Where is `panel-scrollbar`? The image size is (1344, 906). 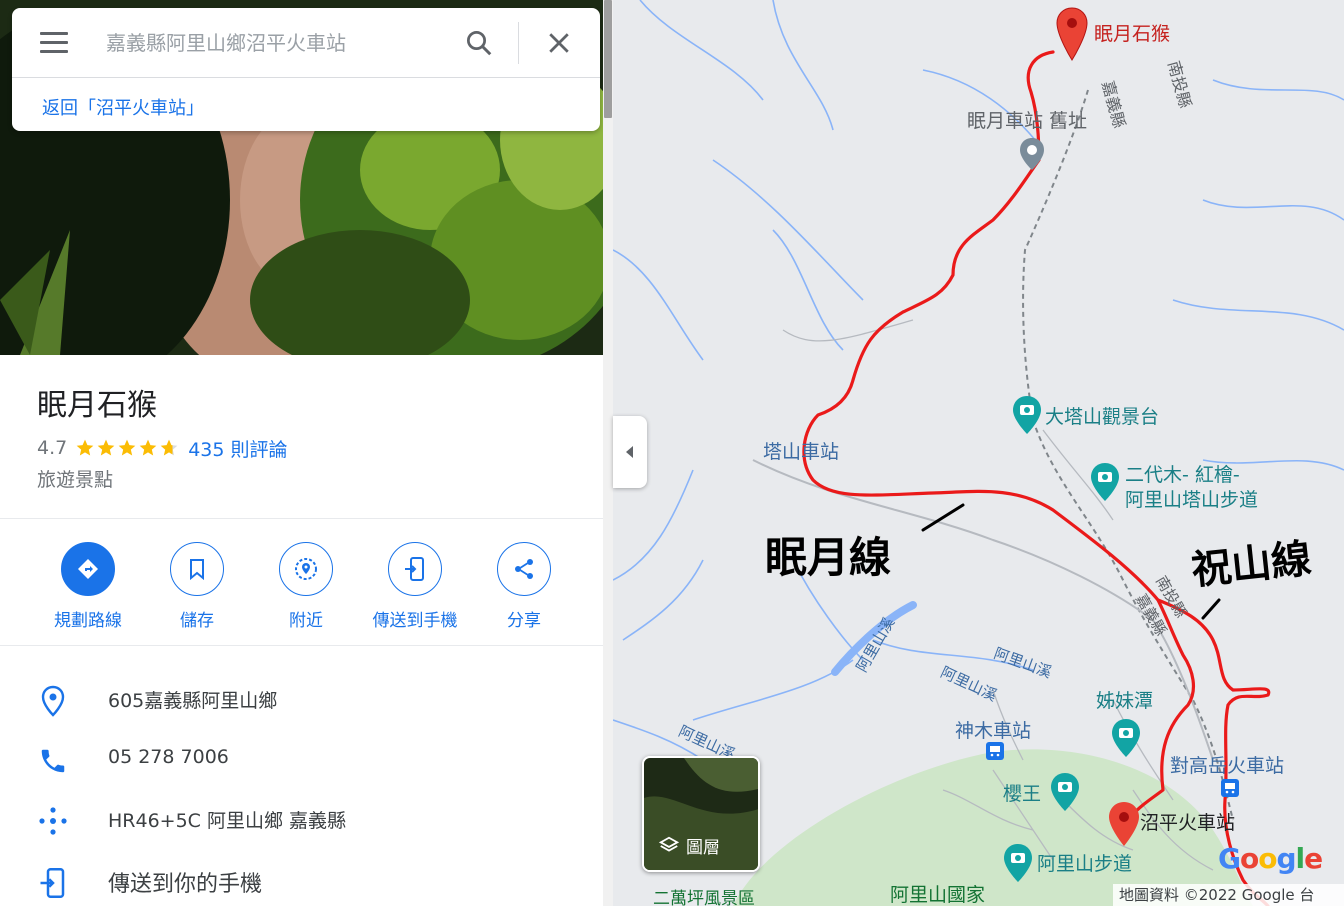 panel-scrollbar is located at coordinates (608, 453).